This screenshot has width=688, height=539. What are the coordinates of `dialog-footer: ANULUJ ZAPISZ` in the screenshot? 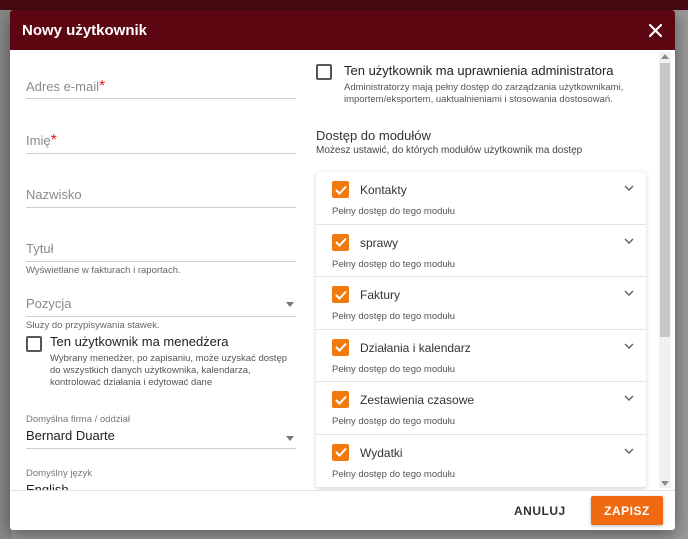 It's located at (342, 510).